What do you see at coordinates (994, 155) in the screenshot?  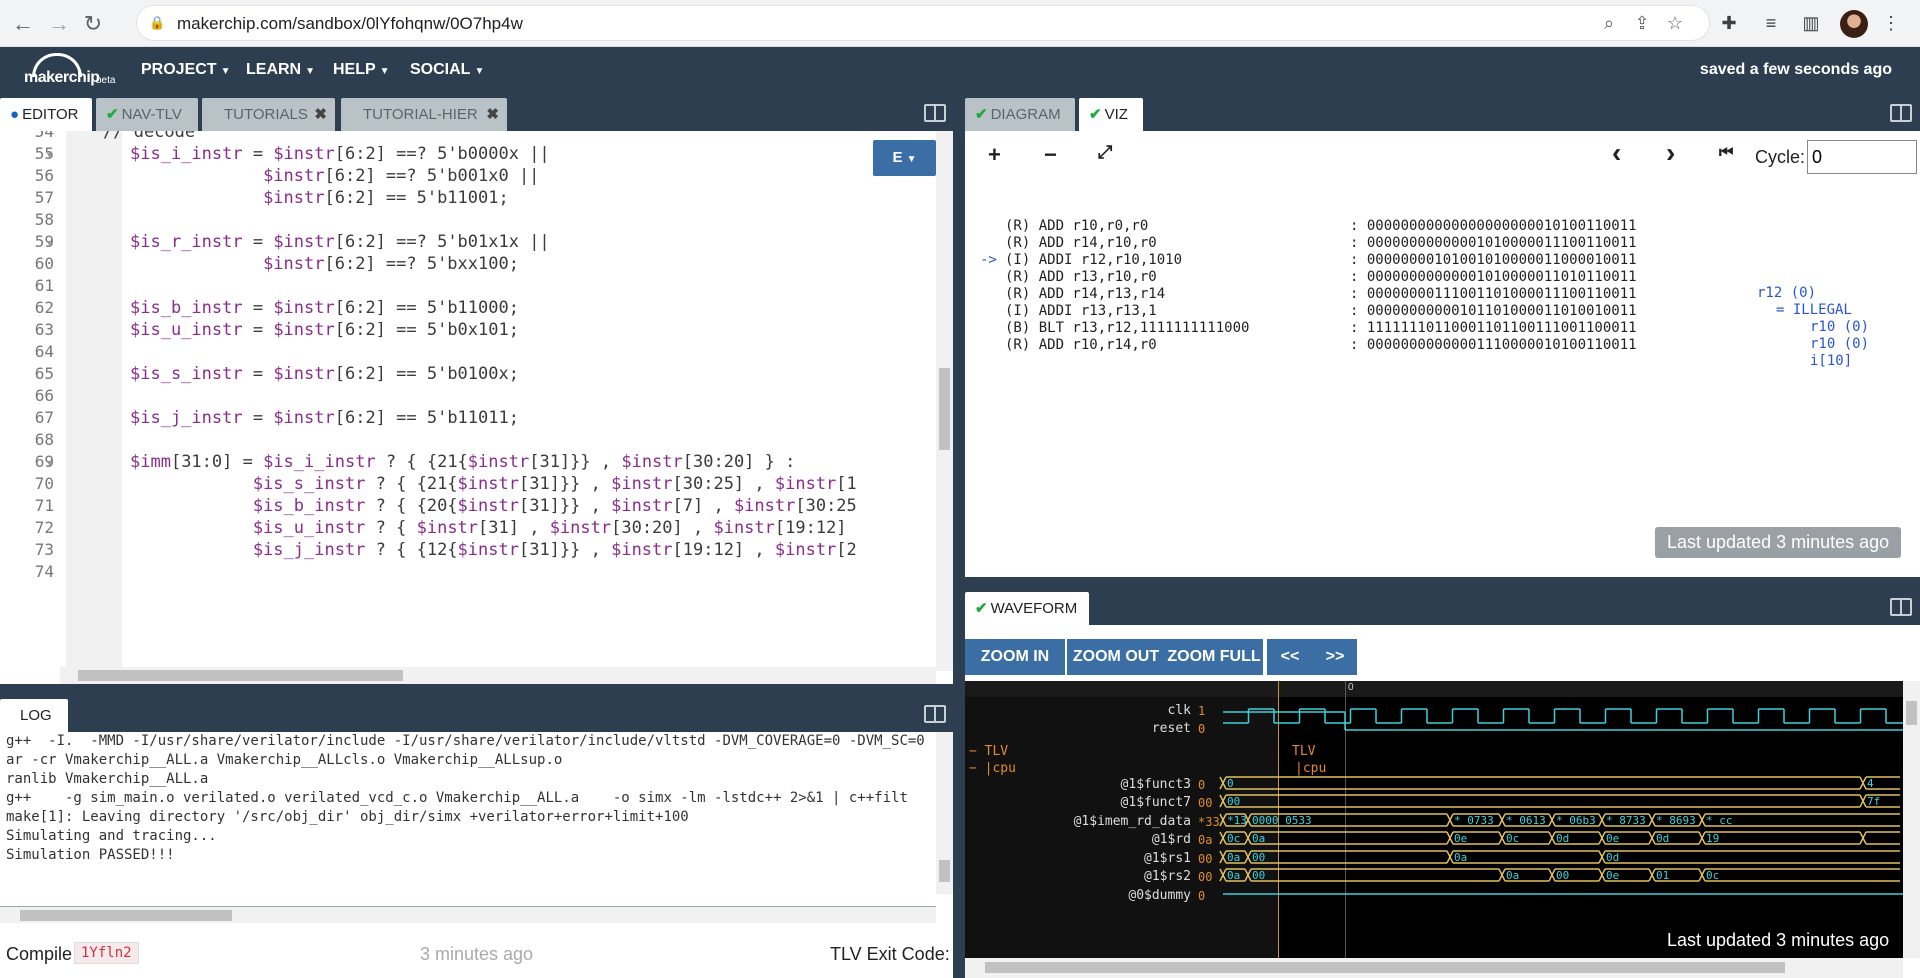 I see `viz-zoom-in-button: +` at bounding box center [994, 155].